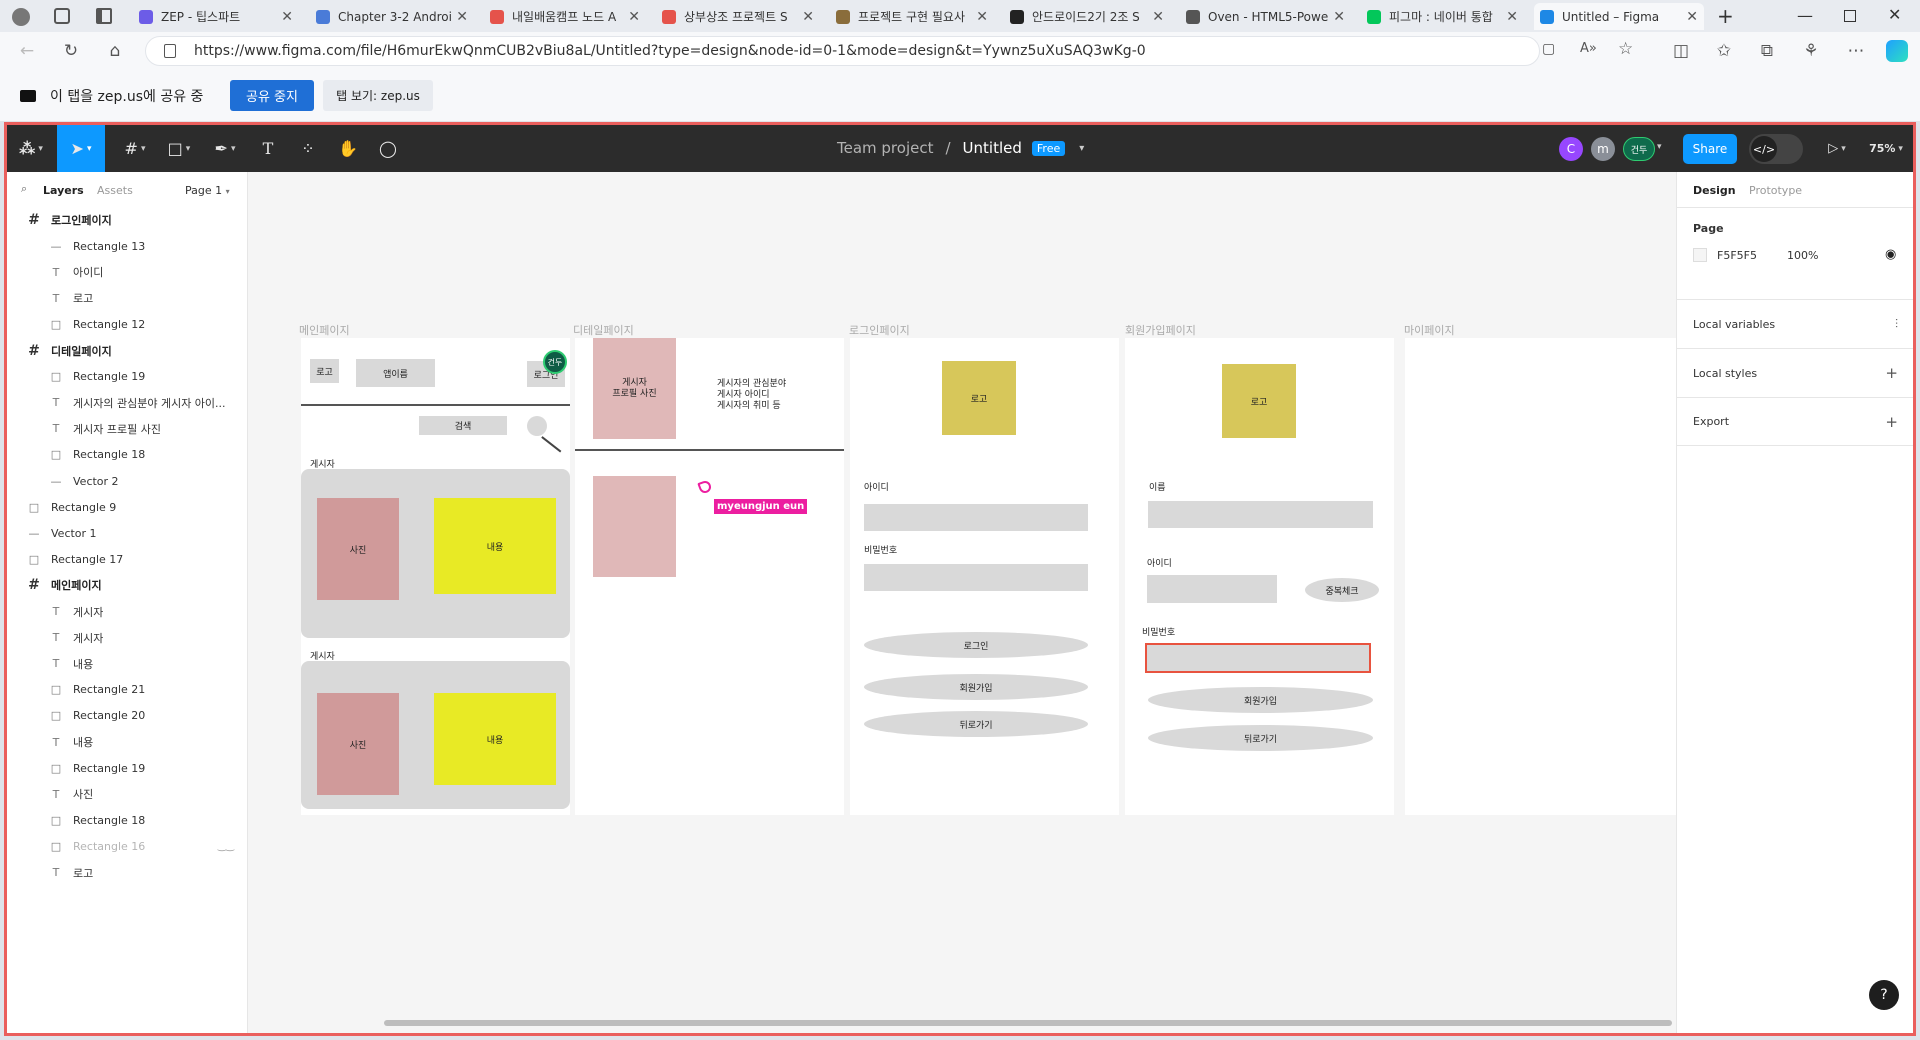 The width and height of the screenshot is (1920, 1040). What do you see at coordinates (1028, 1023) in the screenshot?
I see `canvas-horizontal-scrollbar` at bounding box center [1028, 1023].